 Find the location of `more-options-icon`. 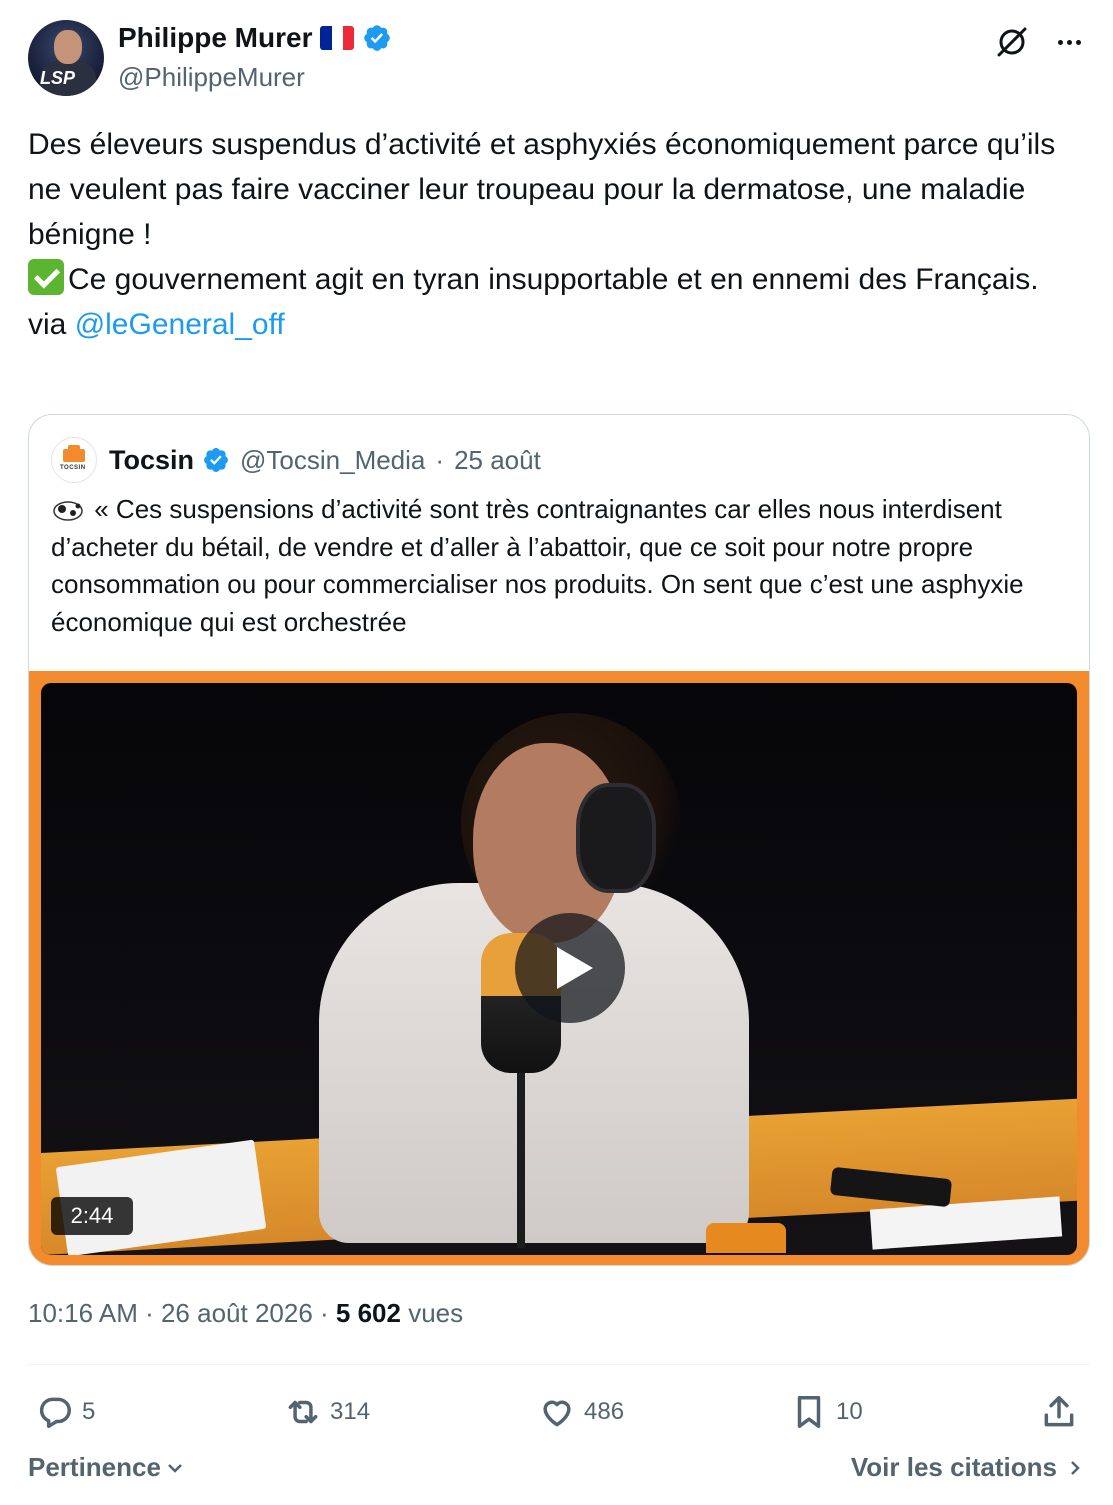

more-options-icon is located at coordinates (1069, 42).